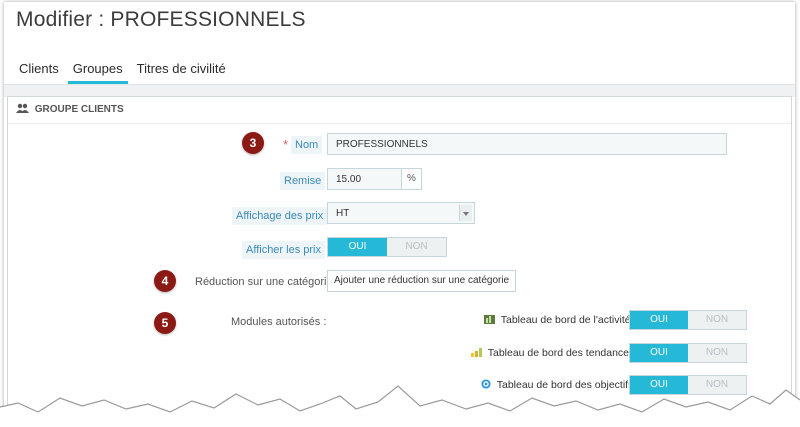 This screenshot has width=800, height=427. I want to click on module-trends-text: Tableau de bord des tendances, so click(561, 353).